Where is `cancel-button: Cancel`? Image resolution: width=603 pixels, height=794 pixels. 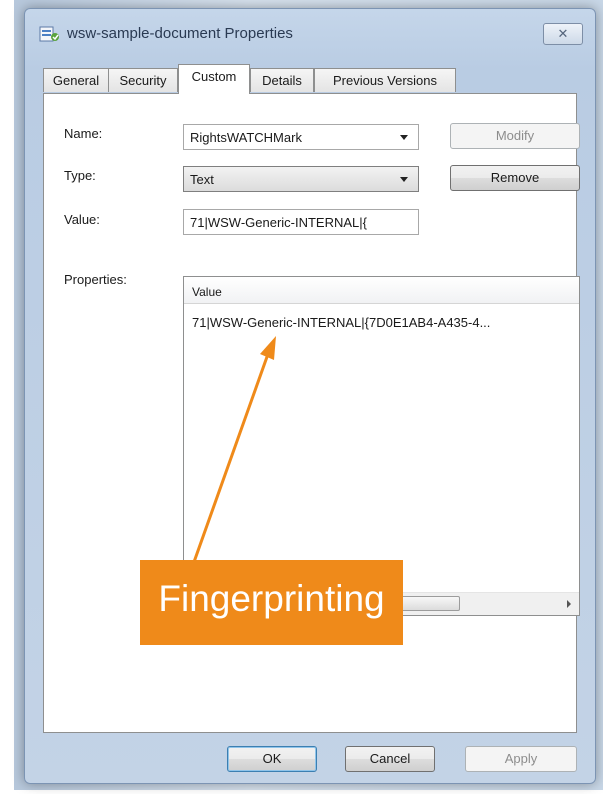
cancel-button: Cancel is located at coordinates (390, 759).